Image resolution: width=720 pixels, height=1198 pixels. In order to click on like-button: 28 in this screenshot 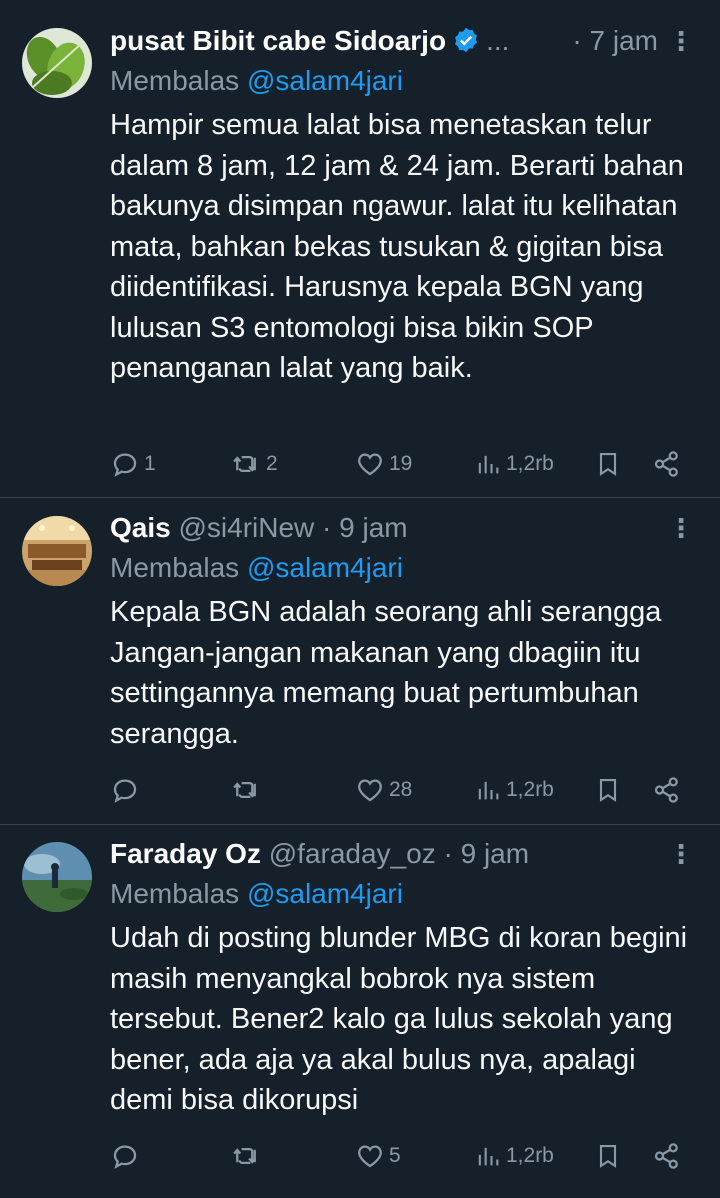, I will do `click(383, 790)`.